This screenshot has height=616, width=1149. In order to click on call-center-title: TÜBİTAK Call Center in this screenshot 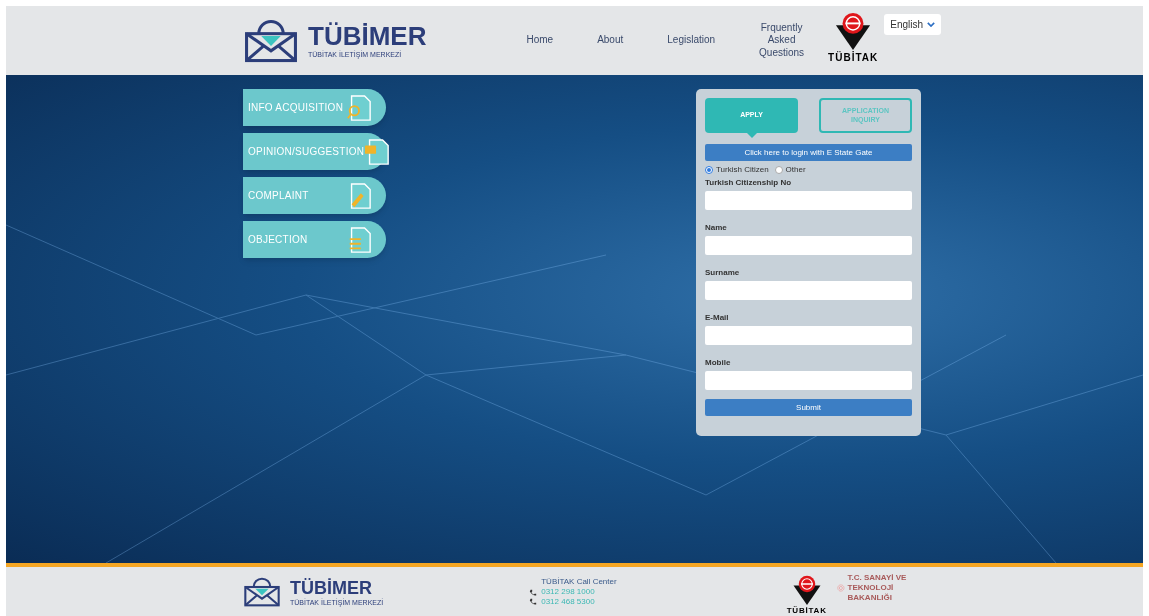, I will do `click(579, 582)`.